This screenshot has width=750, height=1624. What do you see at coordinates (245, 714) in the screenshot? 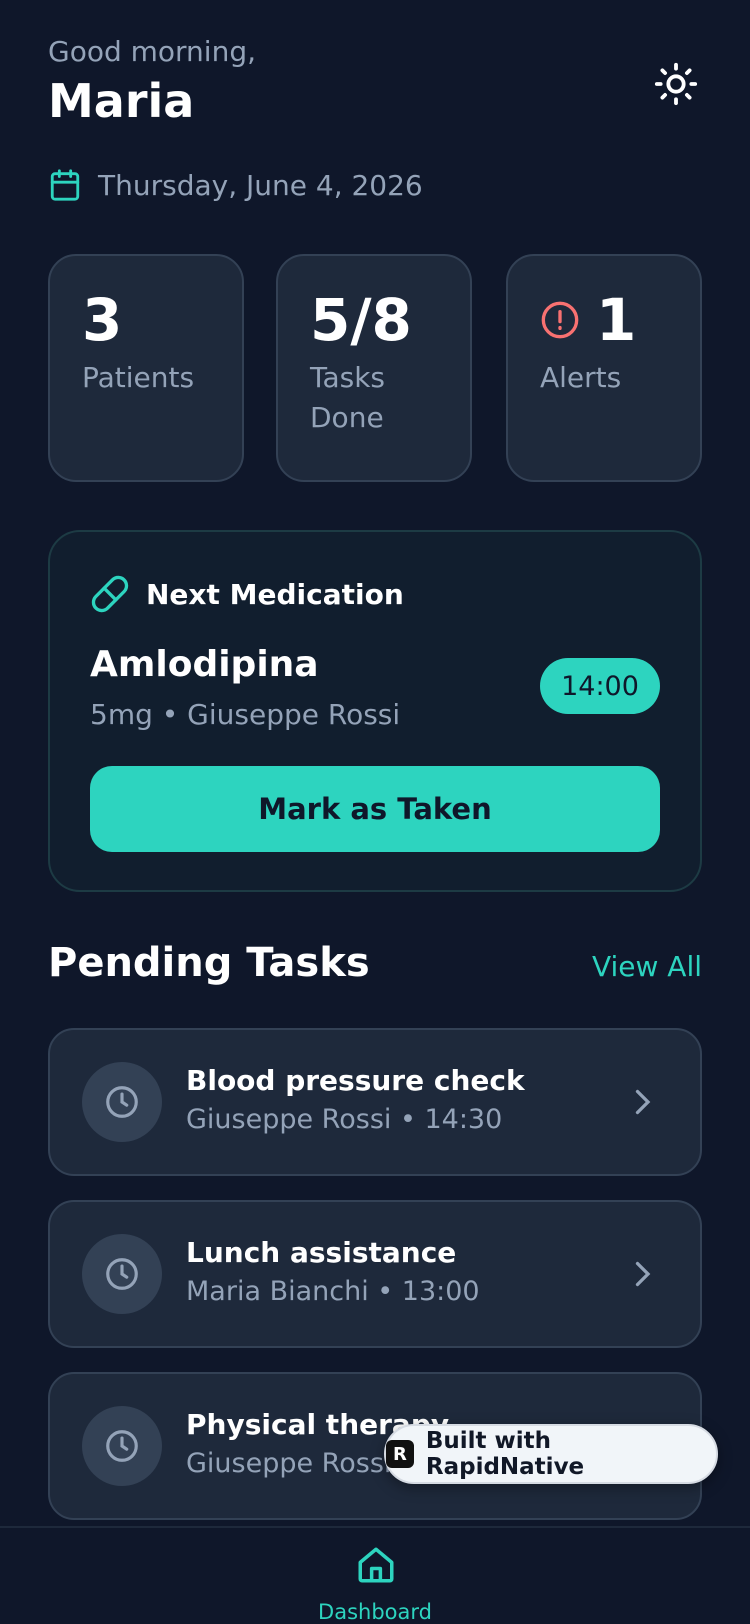
I see `medication-detail: 5mg • Giuseppe Rossi` at bounding box center [245, 714].